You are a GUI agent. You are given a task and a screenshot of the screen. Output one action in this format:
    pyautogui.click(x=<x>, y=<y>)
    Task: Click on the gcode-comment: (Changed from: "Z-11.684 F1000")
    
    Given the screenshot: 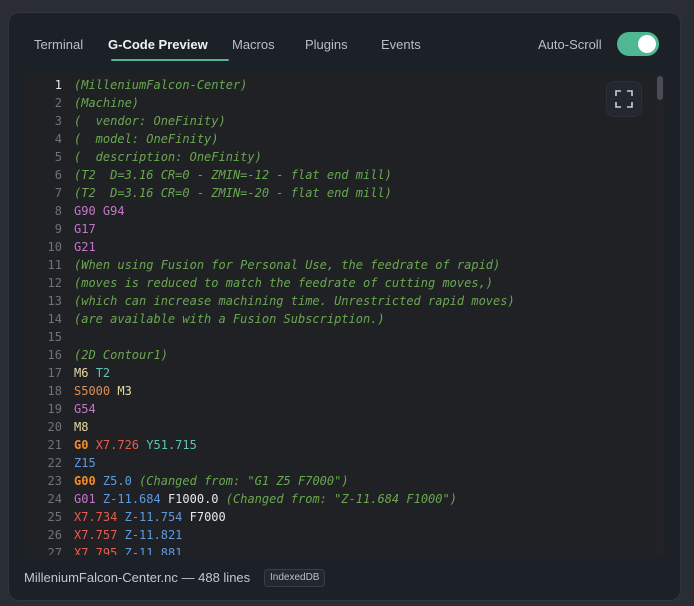 What is the action you would take?
    pyautogui.click(x=341, y=499)
    